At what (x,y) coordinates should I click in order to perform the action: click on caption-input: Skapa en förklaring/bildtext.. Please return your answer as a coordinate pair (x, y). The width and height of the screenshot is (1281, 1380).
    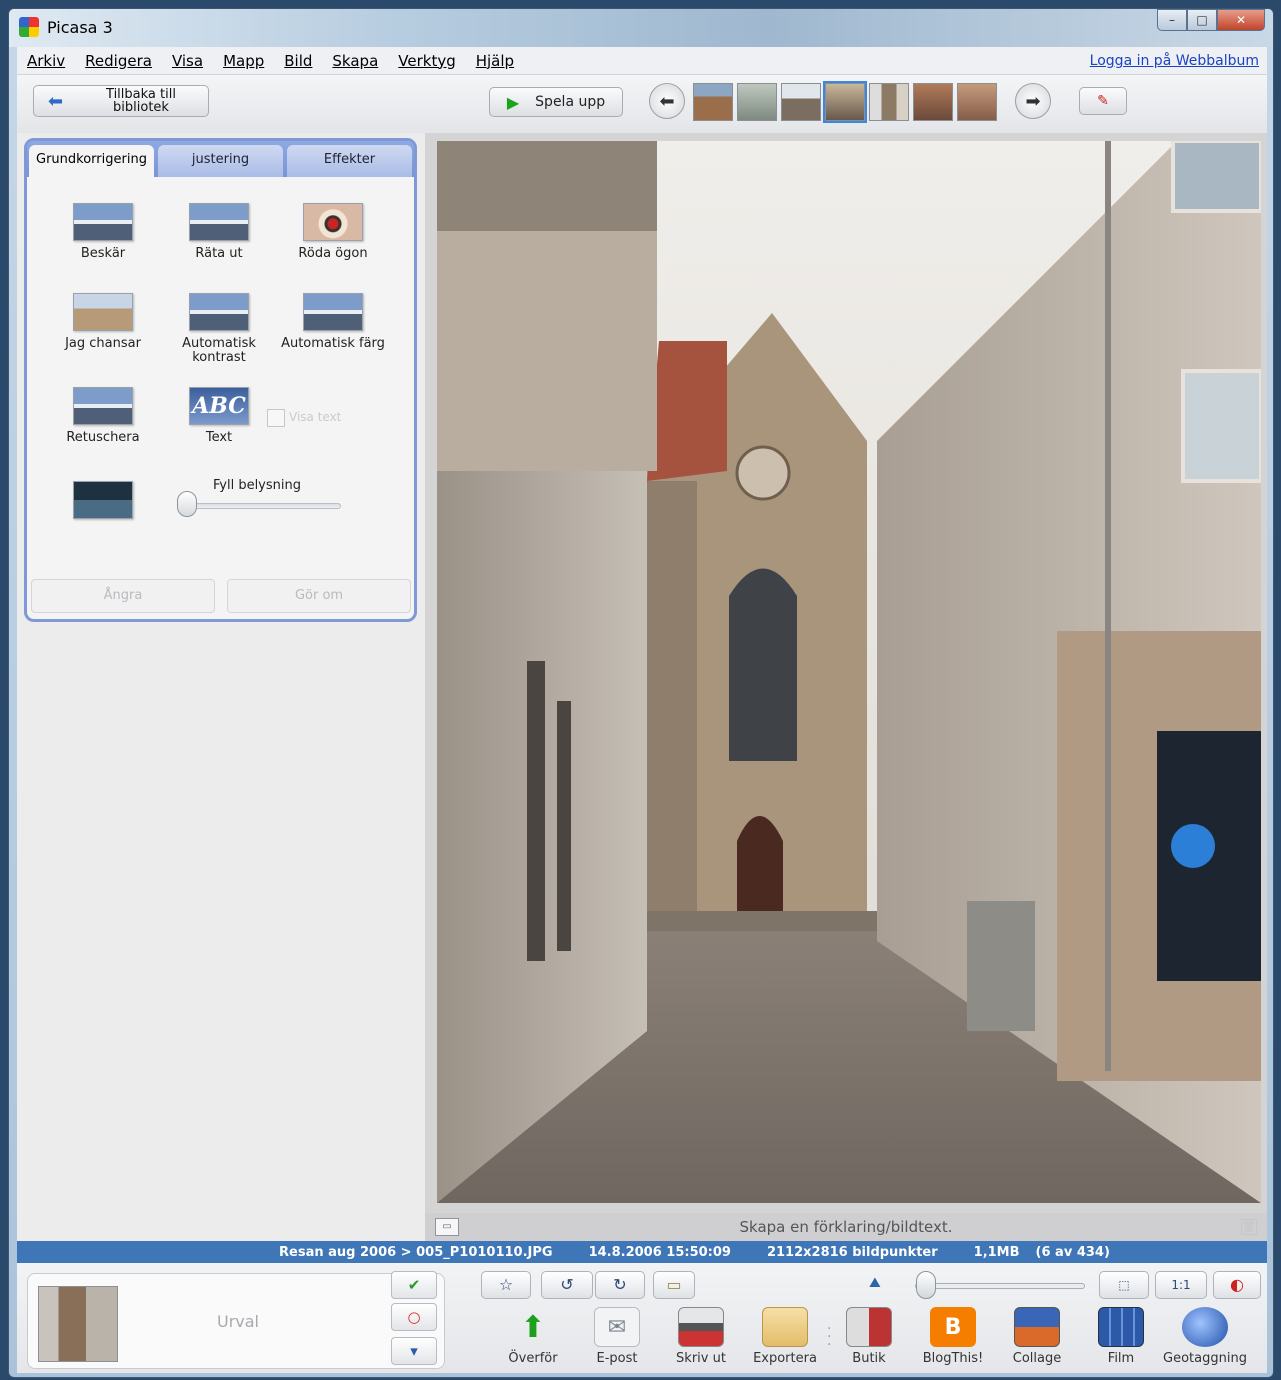
    Looking at the image, I should click on (846, 1227).